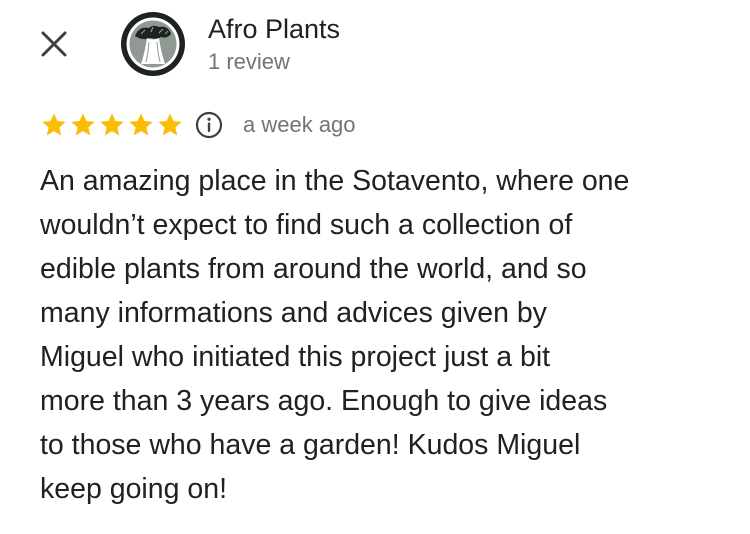 This screenshot has height=534, width=750. I want to click on review-meta: a week ago, so click(198, 125).